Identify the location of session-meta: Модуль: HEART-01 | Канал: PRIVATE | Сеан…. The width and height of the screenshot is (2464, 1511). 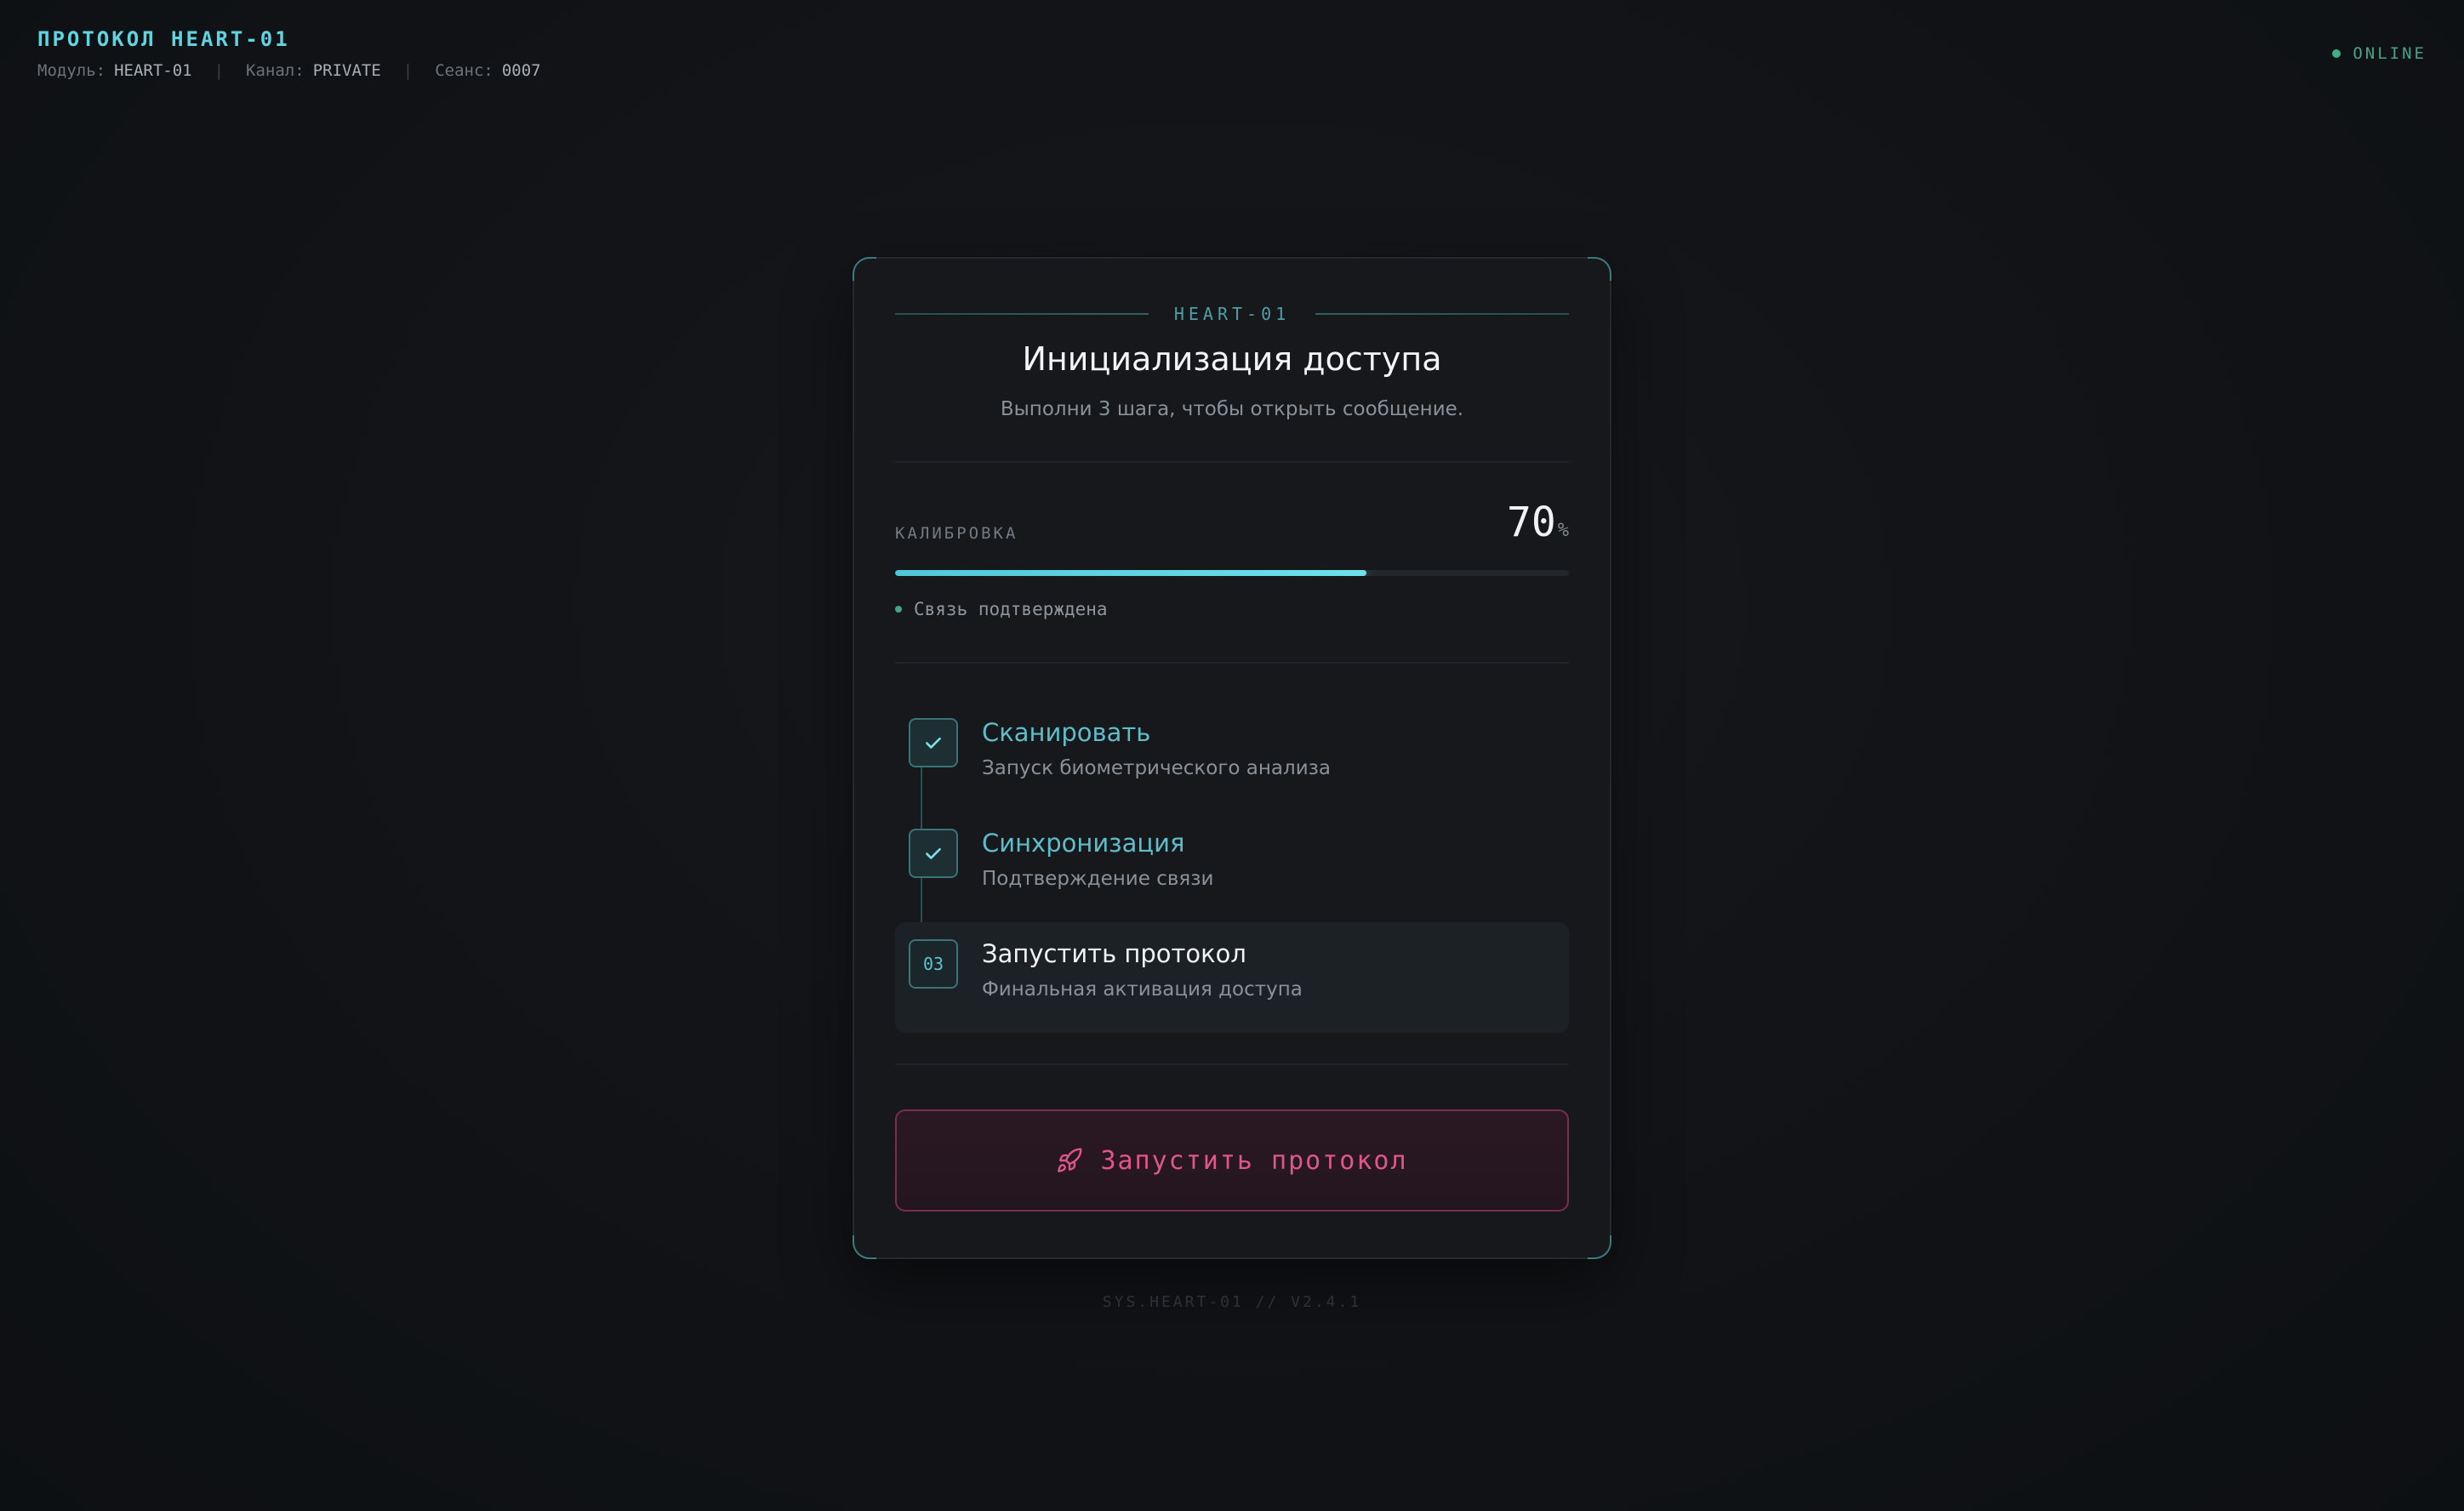
(289, 71).